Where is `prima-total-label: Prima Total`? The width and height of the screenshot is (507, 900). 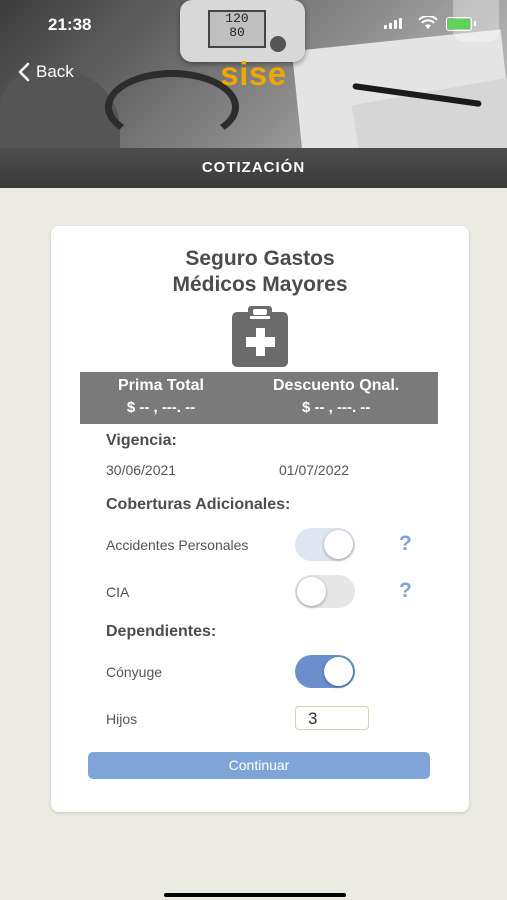 prima-total-label: Prima Total is located at coordinates (161, 385).